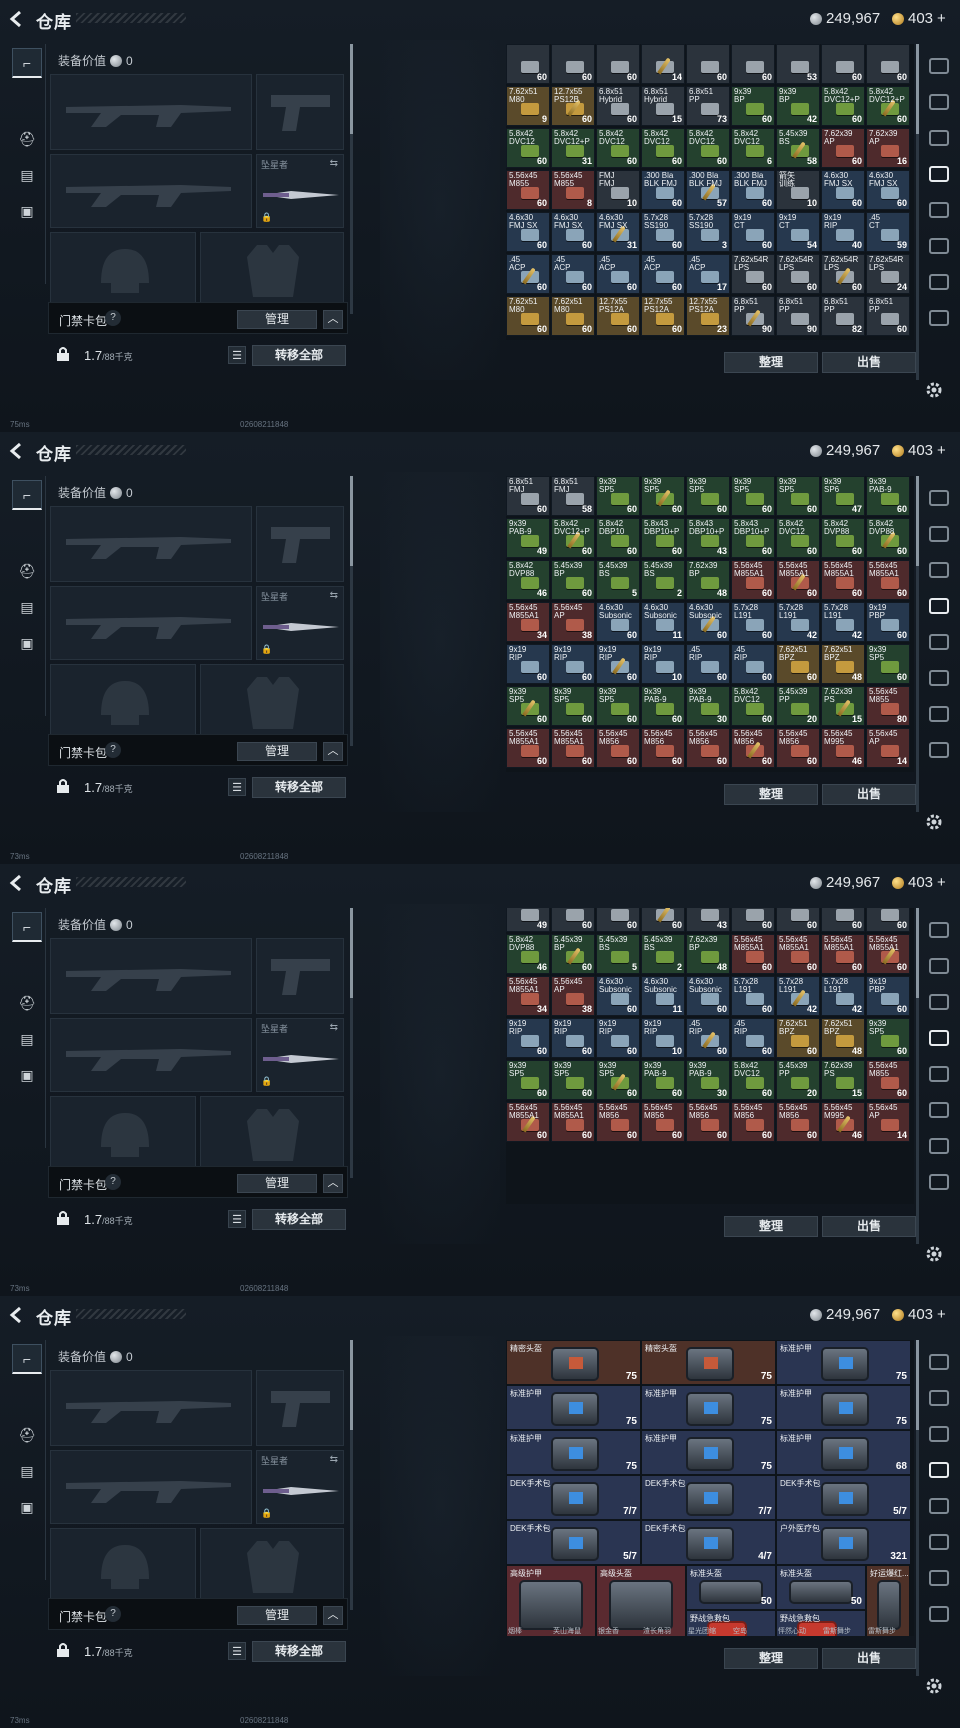 The image size is (960, 1728). I want to click on gear-item: 户外医疗包 321, so click(843, 1542).